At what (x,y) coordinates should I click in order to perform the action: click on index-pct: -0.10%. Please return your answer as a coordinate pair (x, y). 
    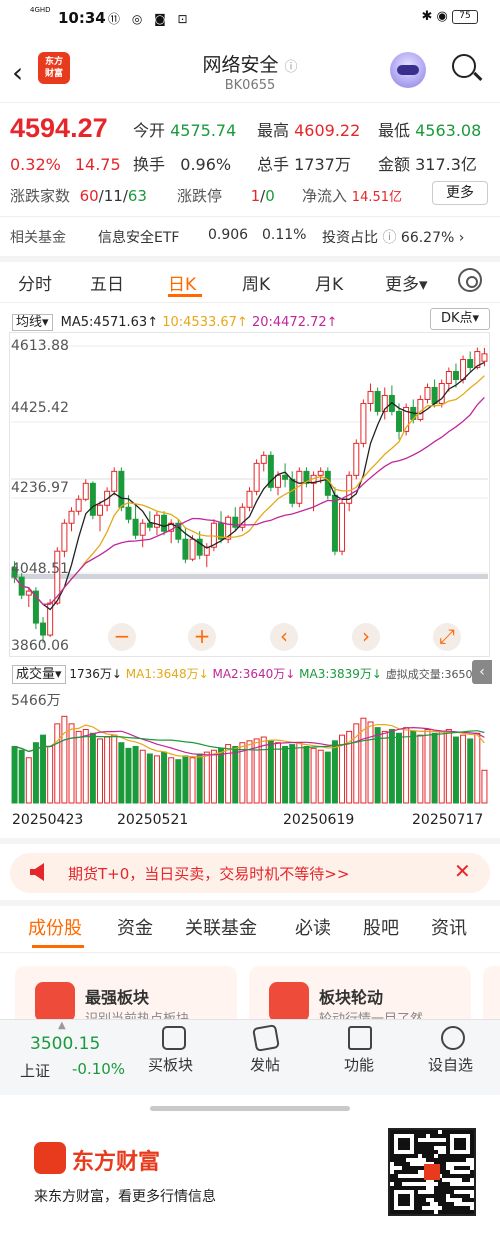
    Looking at the image, I should click on (98, 1069).